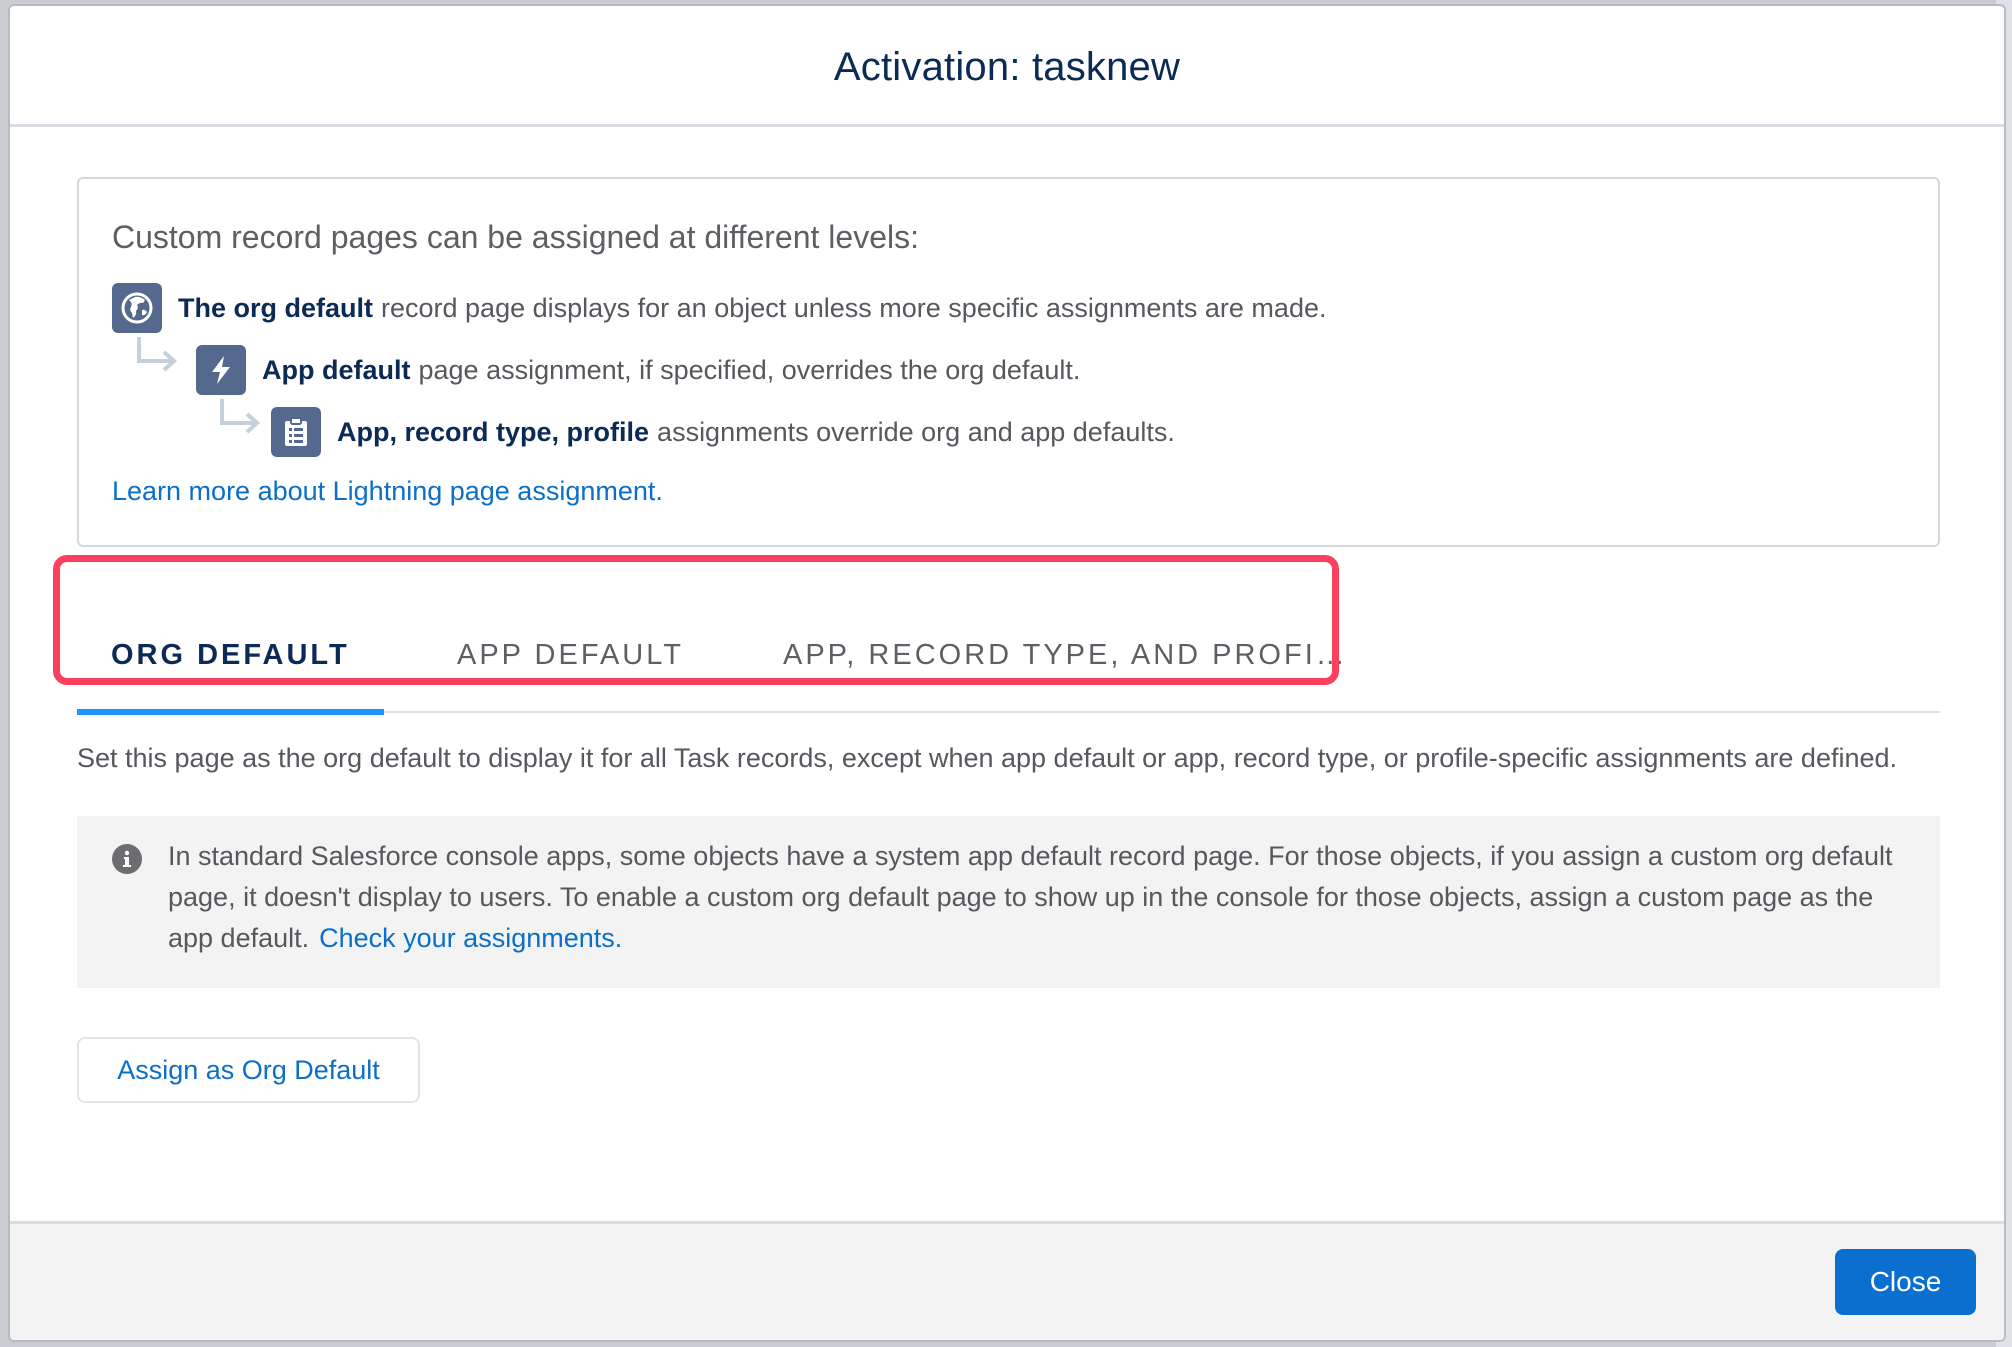  Describe the element at coordinates (336, 369) in the screenshot. I see `level-app-default-bold: App default` at that location.